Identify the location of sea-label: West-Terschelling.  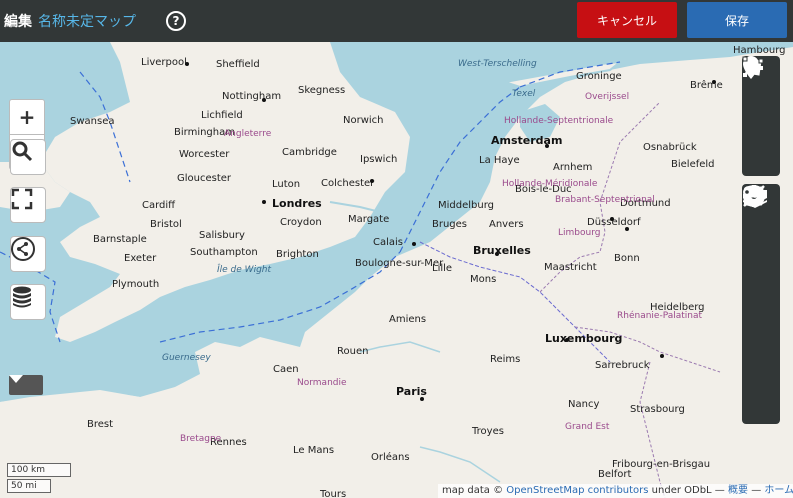
(497, 64).